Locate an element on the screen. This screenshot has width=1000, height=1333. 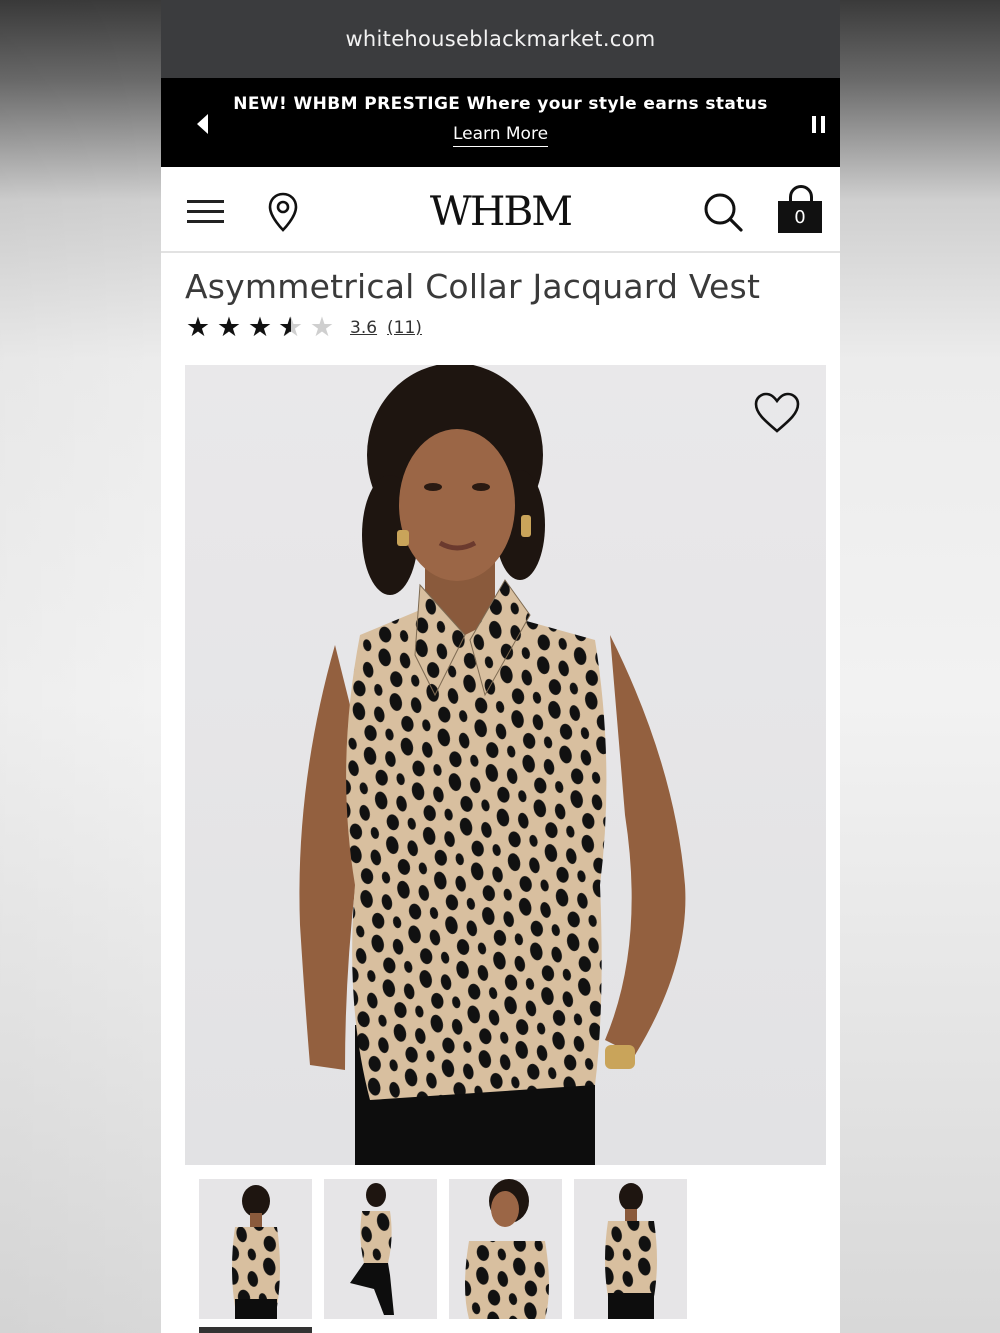
thumbnail-back is located at coordinates (630, 1249).